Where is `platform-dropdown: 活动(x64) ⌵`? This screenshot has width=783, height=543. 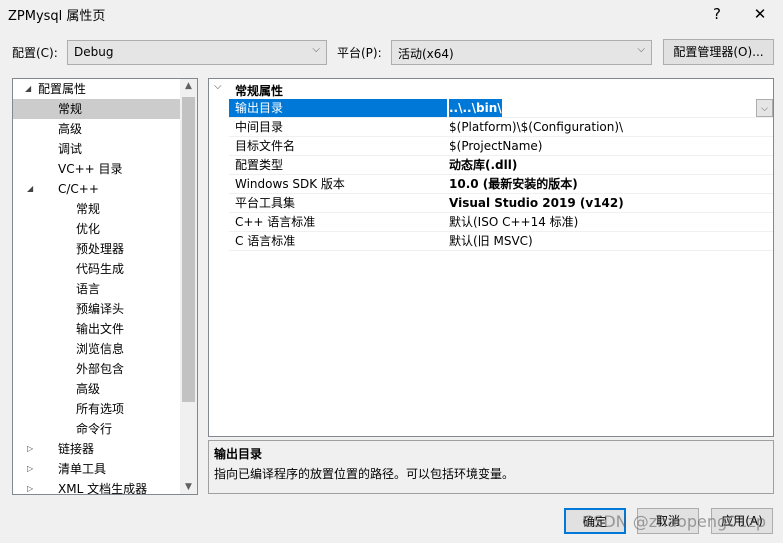
platform-dropdown: 活动(x64) ⌵ is located at coordinates (521, 52).